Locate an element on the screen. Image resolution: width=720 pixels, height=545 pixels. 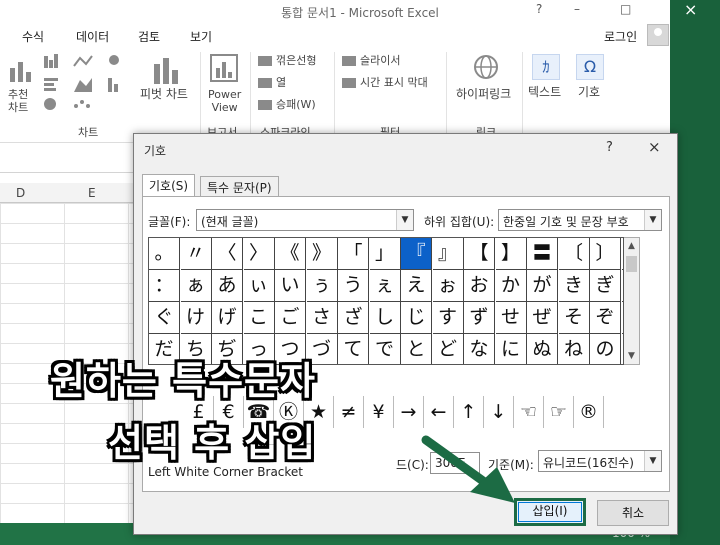
login-link: 로그인 is located at coordinates (620, 36).